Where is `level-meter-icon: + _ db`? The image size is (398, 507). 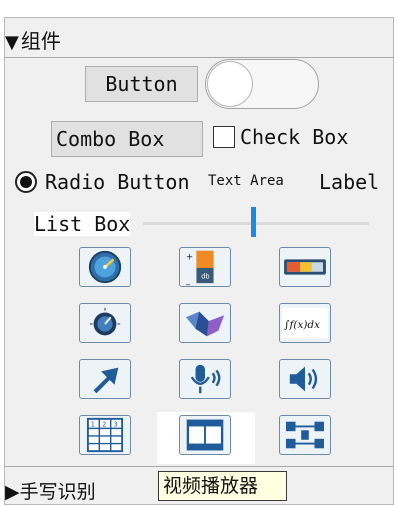
level-meter-icon: + _ db is located at coordinates (205, 267).